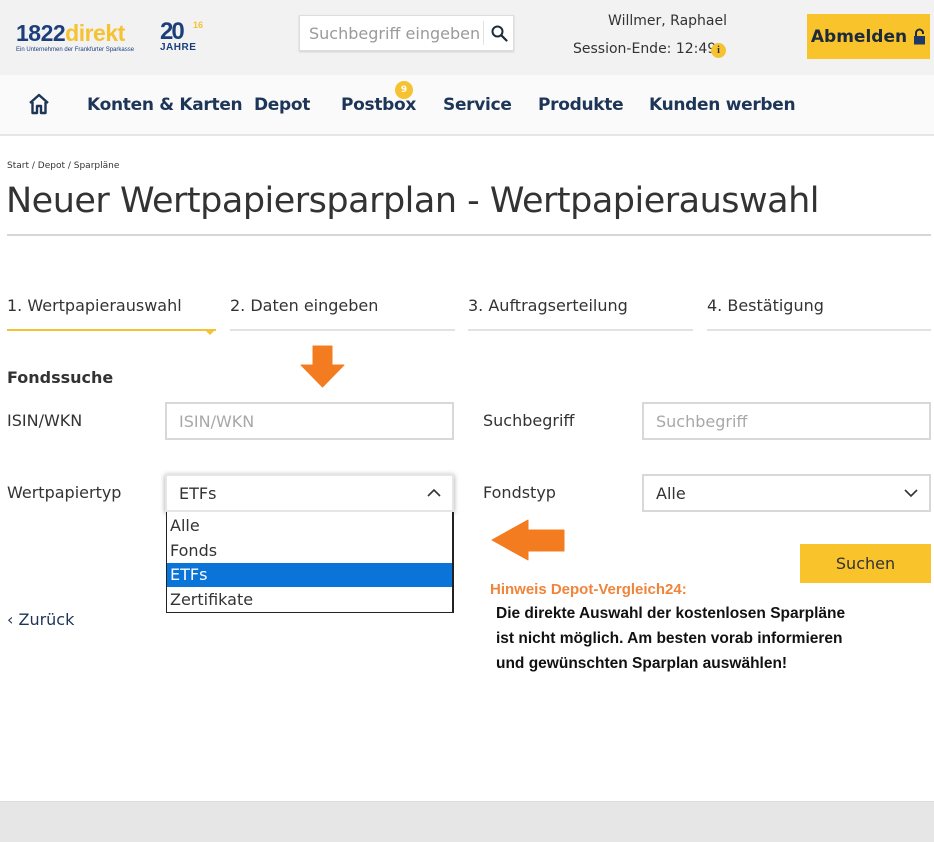 The width and height of the screenshot is (934, 842). I want to click on option-zertifikate: Zertifikate, so click(309, 600).